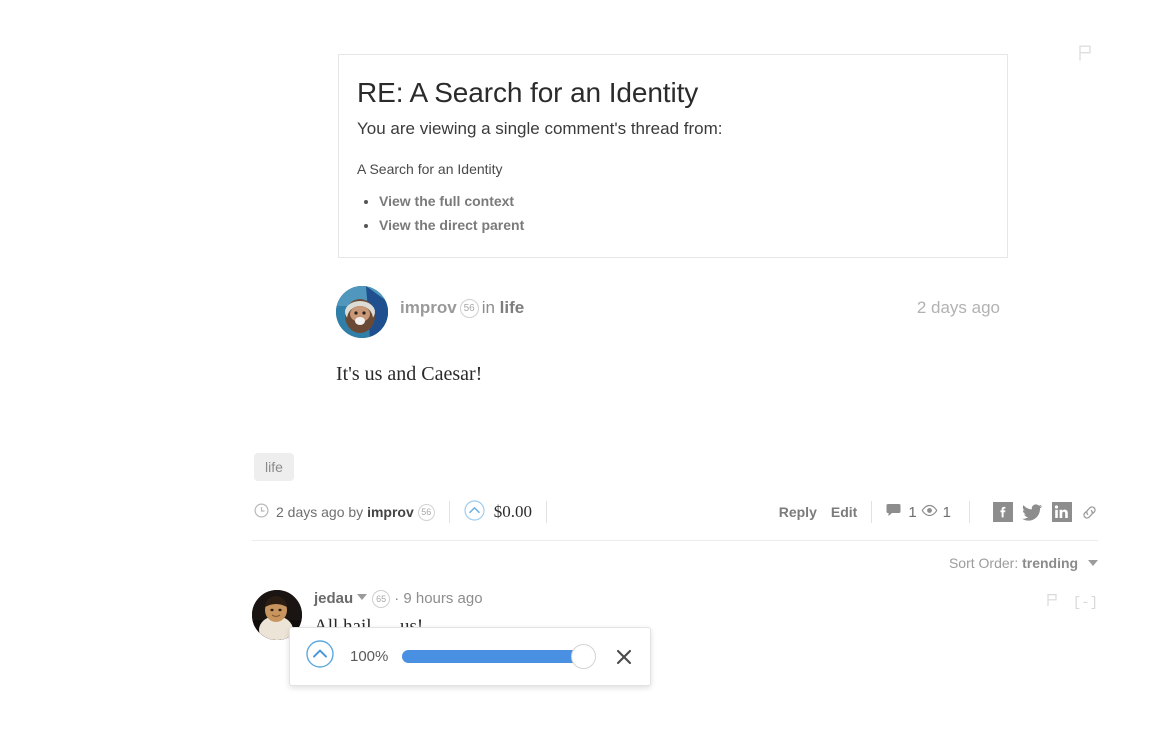 The width and height of the screenshot is (1164, 732). Describe the element at coordinates (675, 540) in the screenshot. I see `section-divider` at that location.